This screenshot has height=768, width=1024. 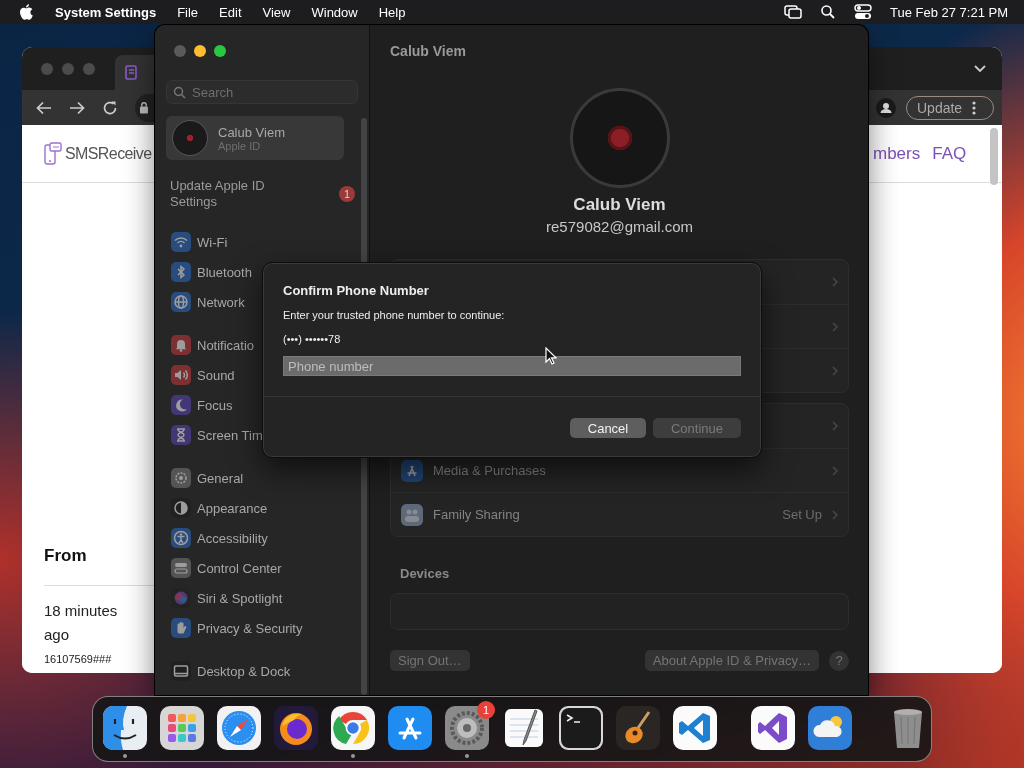 I want to click on forward-arrow-icon, so click(x=77, y=107).